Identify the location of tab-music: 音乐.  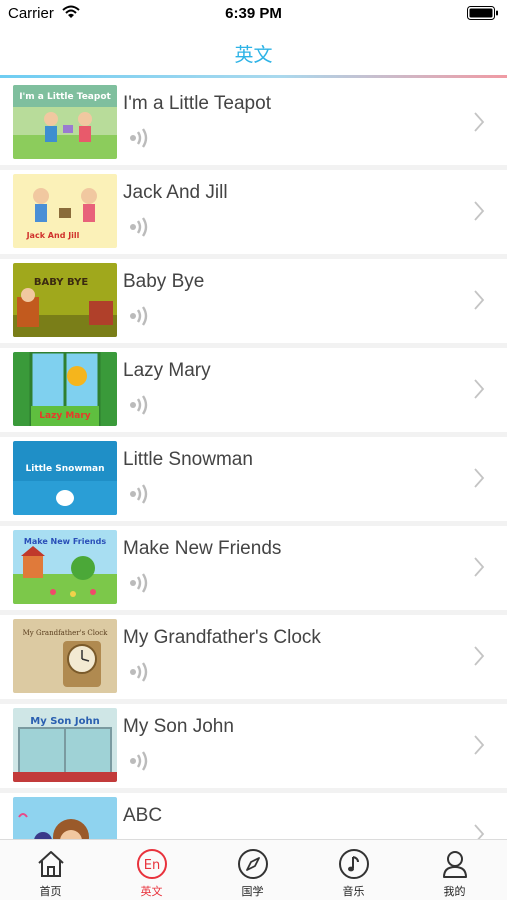
(353, 870).